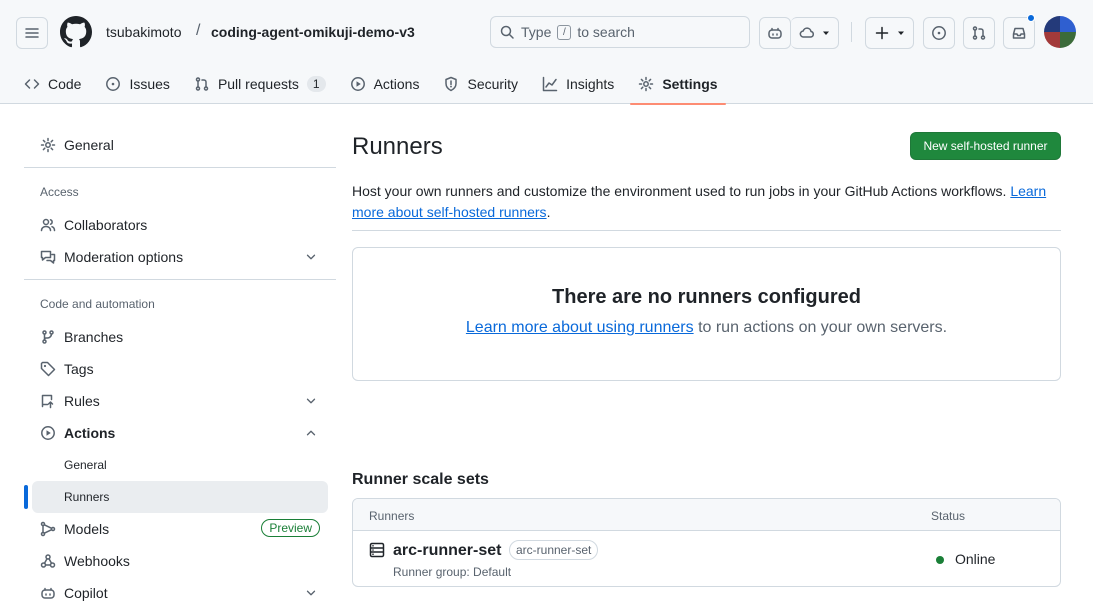 The image size is (1093, 611). What do you see at coordinates (564, 32) in the screenshot?
I see `search-shortcut-key: /` at bounding box center [564, 32].